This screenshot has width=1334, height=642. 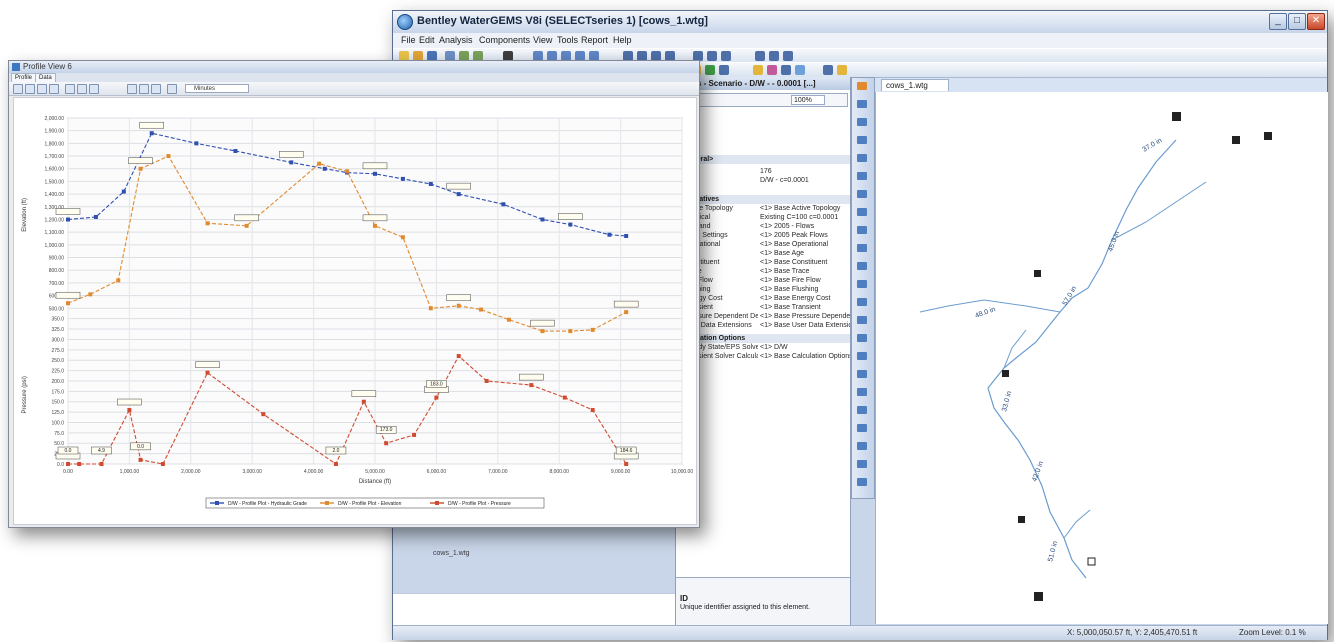 I want to click on profiles-icon, so click(x=712, y=56).